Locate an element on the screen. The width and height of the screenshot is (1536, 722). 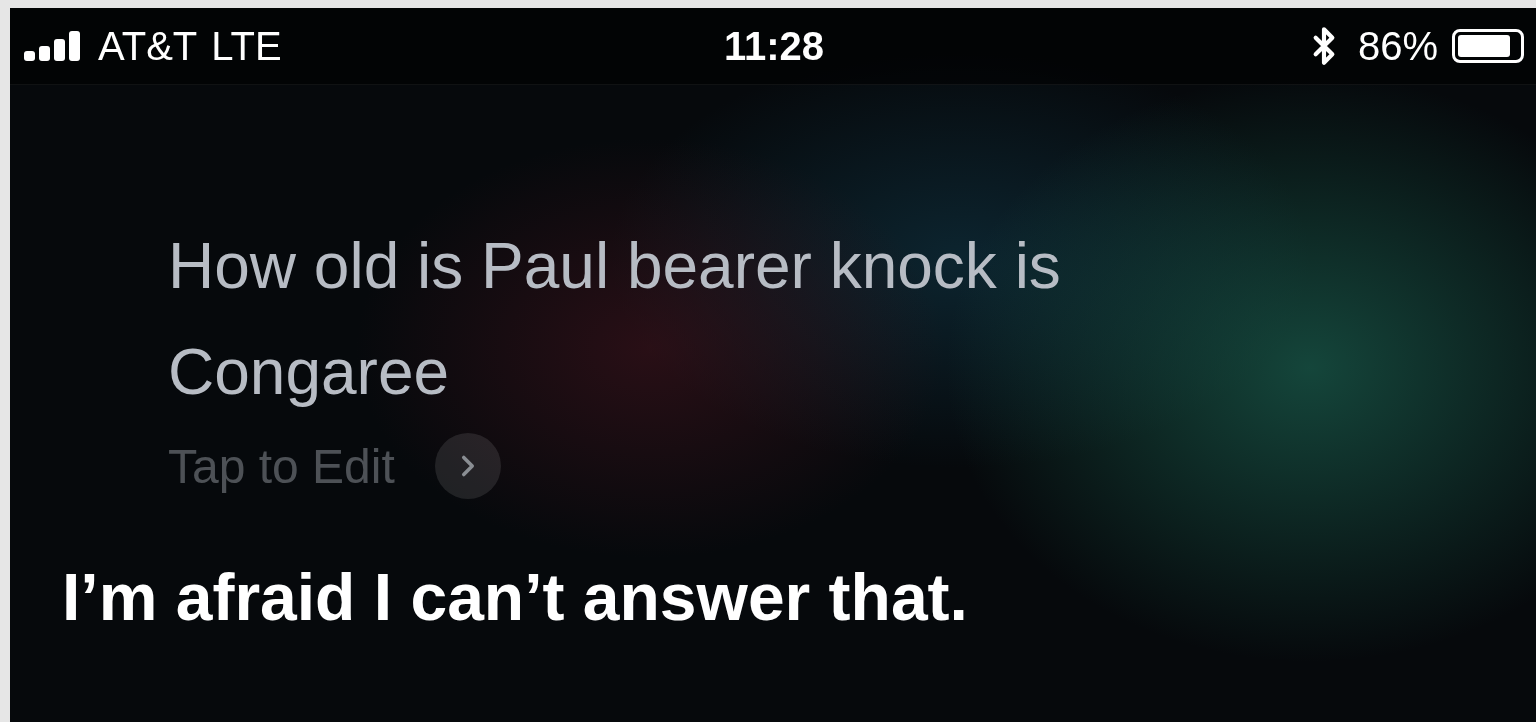
spoken-query: How old is Paul bearer knock is Congaree is located at coordinates (615, 319).